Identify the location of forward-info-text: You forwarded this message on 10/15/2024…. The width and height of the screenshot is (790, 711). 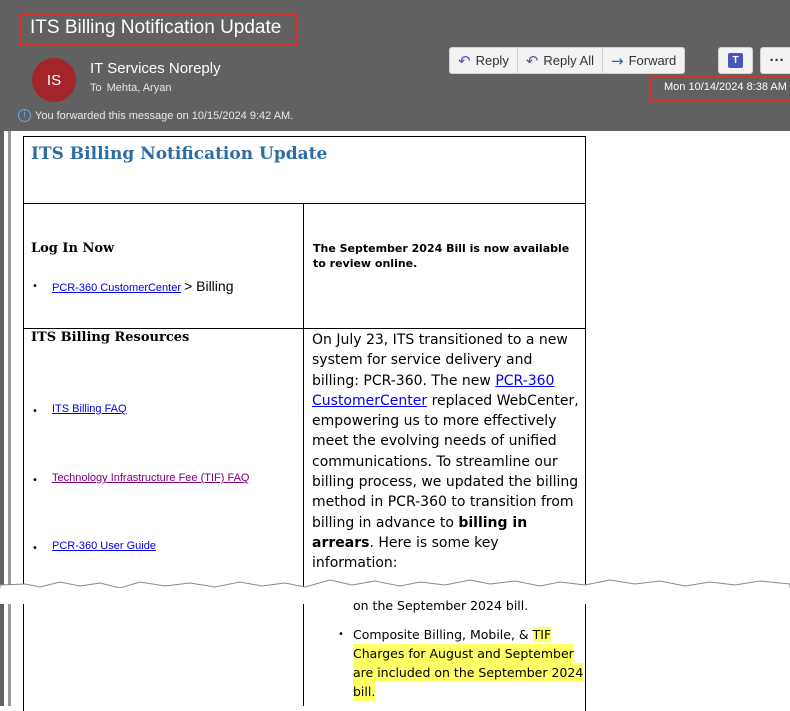
(164, 115).